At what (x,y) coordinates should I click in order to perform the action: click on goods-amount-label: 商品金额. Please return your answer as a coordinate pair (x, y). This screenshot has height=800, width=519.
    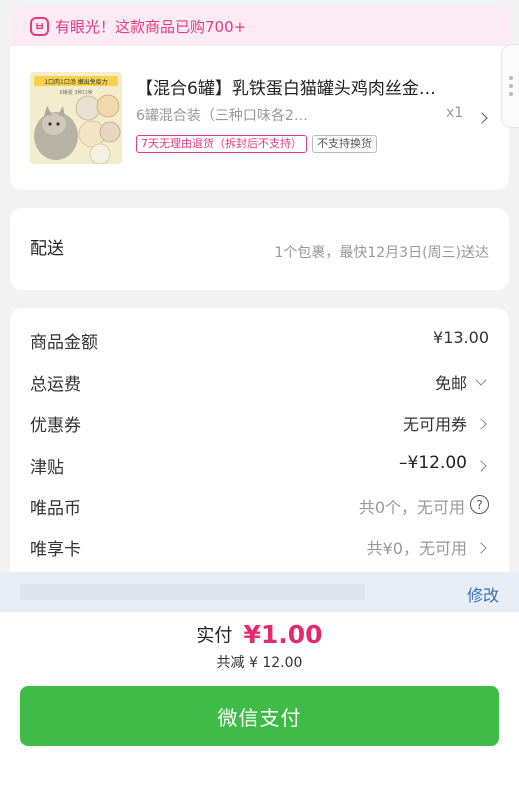
    Looking at the image, I should click on (64, 343).